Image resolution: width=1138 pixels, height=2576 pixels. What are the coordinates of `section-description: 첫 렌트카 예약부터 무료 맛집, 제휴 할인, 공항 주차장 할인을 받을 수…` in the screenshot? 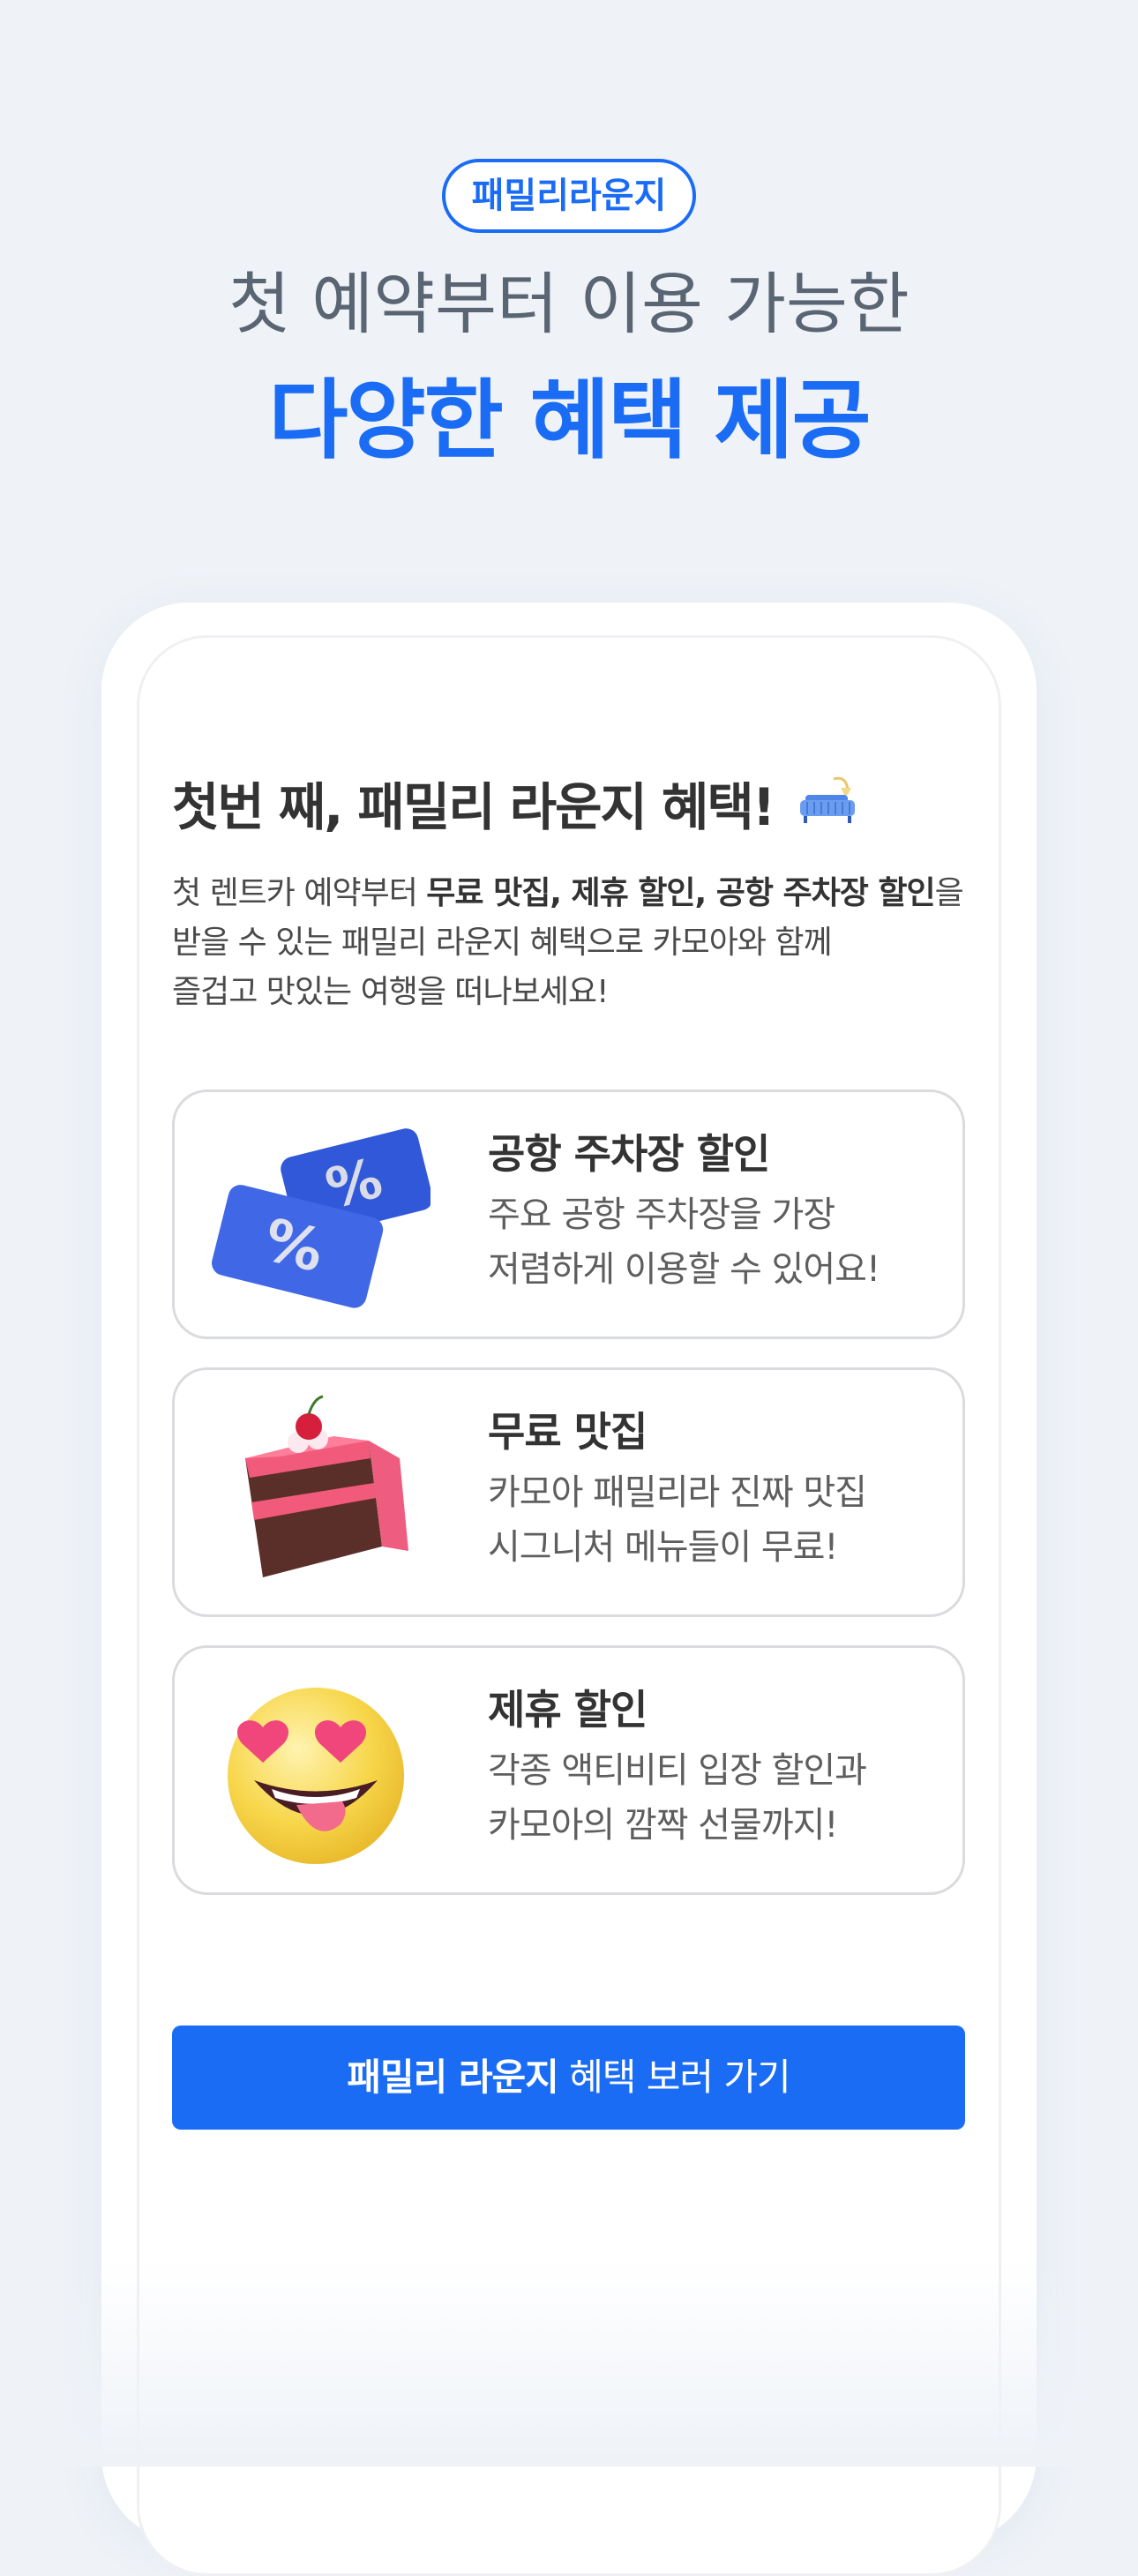 It's located at (569, 943).